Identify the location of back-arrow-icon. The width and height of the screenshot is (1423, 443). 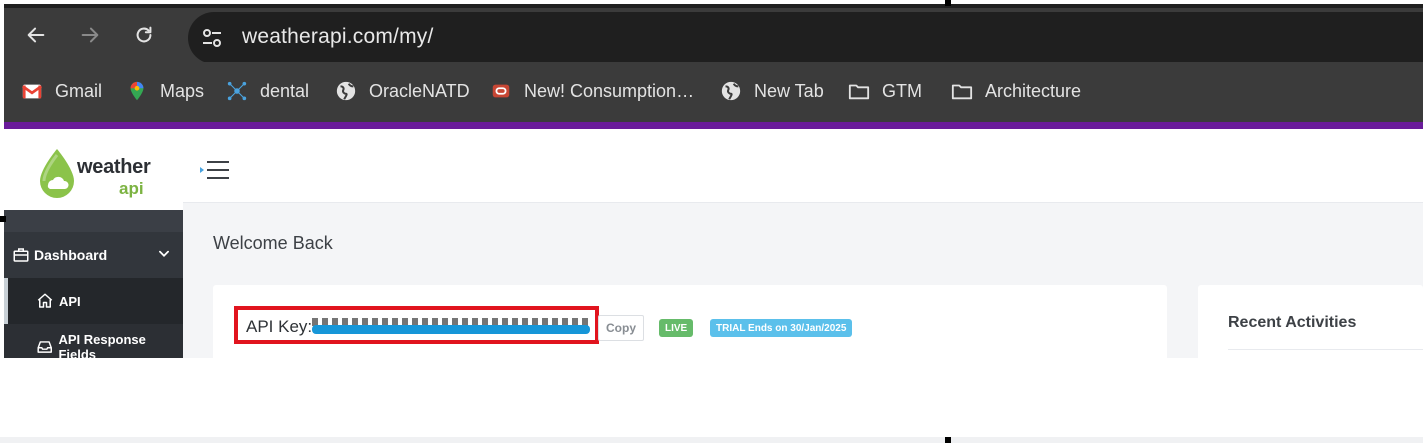
(36, 35).